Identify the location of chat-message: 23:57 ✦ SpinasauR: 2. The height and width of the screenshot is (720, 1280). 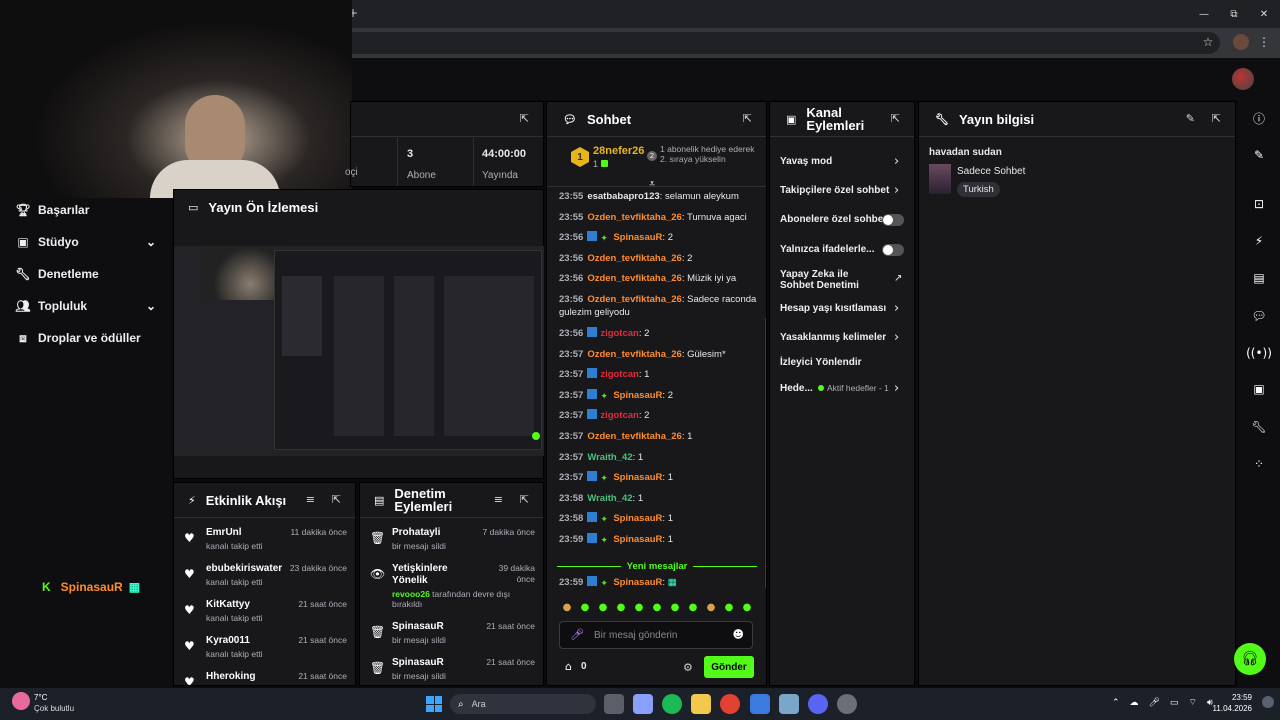
(659, 395).